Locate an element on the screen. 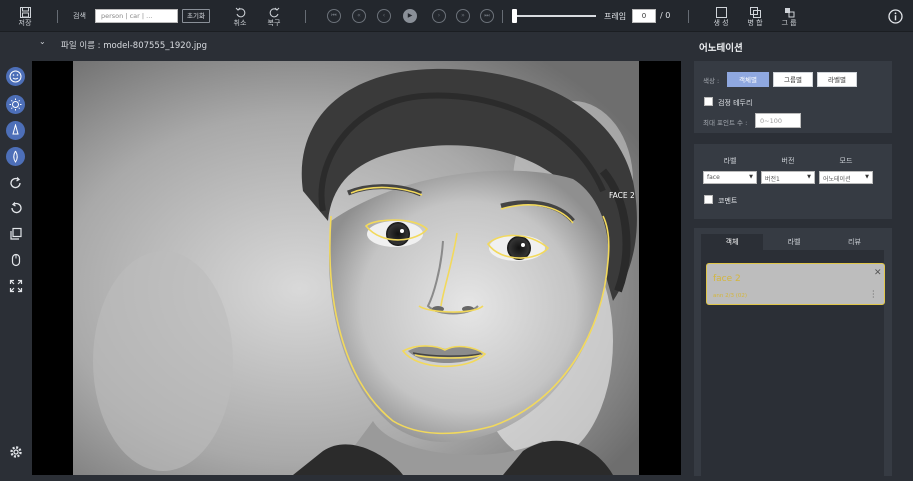 This screenshot has height=481, width=913. redo-button: 복구 is located at coordinates (274, 17).